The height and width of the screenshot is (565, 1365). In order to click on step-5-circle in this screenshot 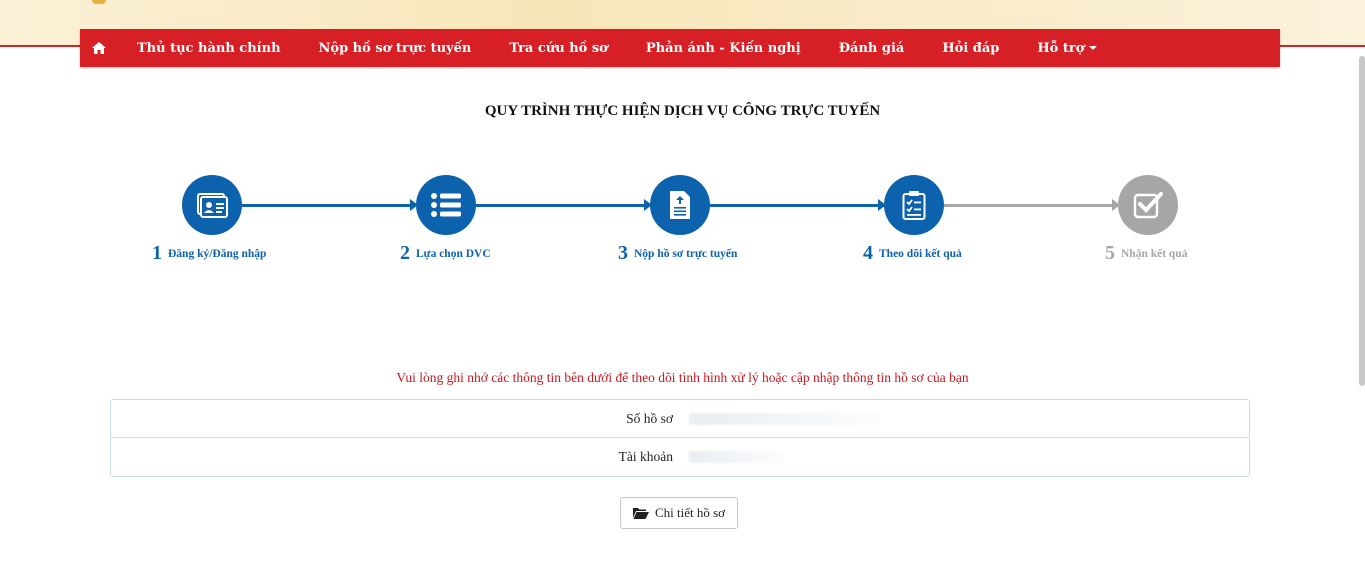, I will do `click(1148, 205)`.